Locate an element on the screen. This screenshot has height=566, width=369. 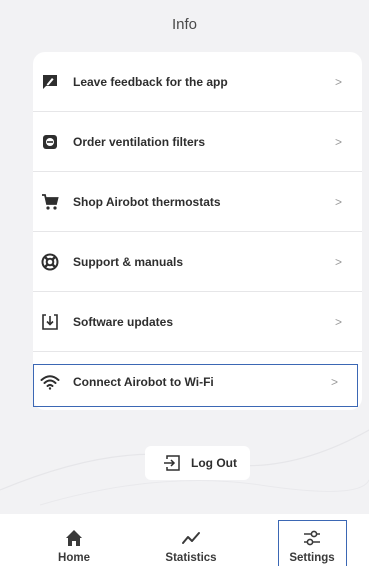
home-icon is located at coordinates (74, 538).